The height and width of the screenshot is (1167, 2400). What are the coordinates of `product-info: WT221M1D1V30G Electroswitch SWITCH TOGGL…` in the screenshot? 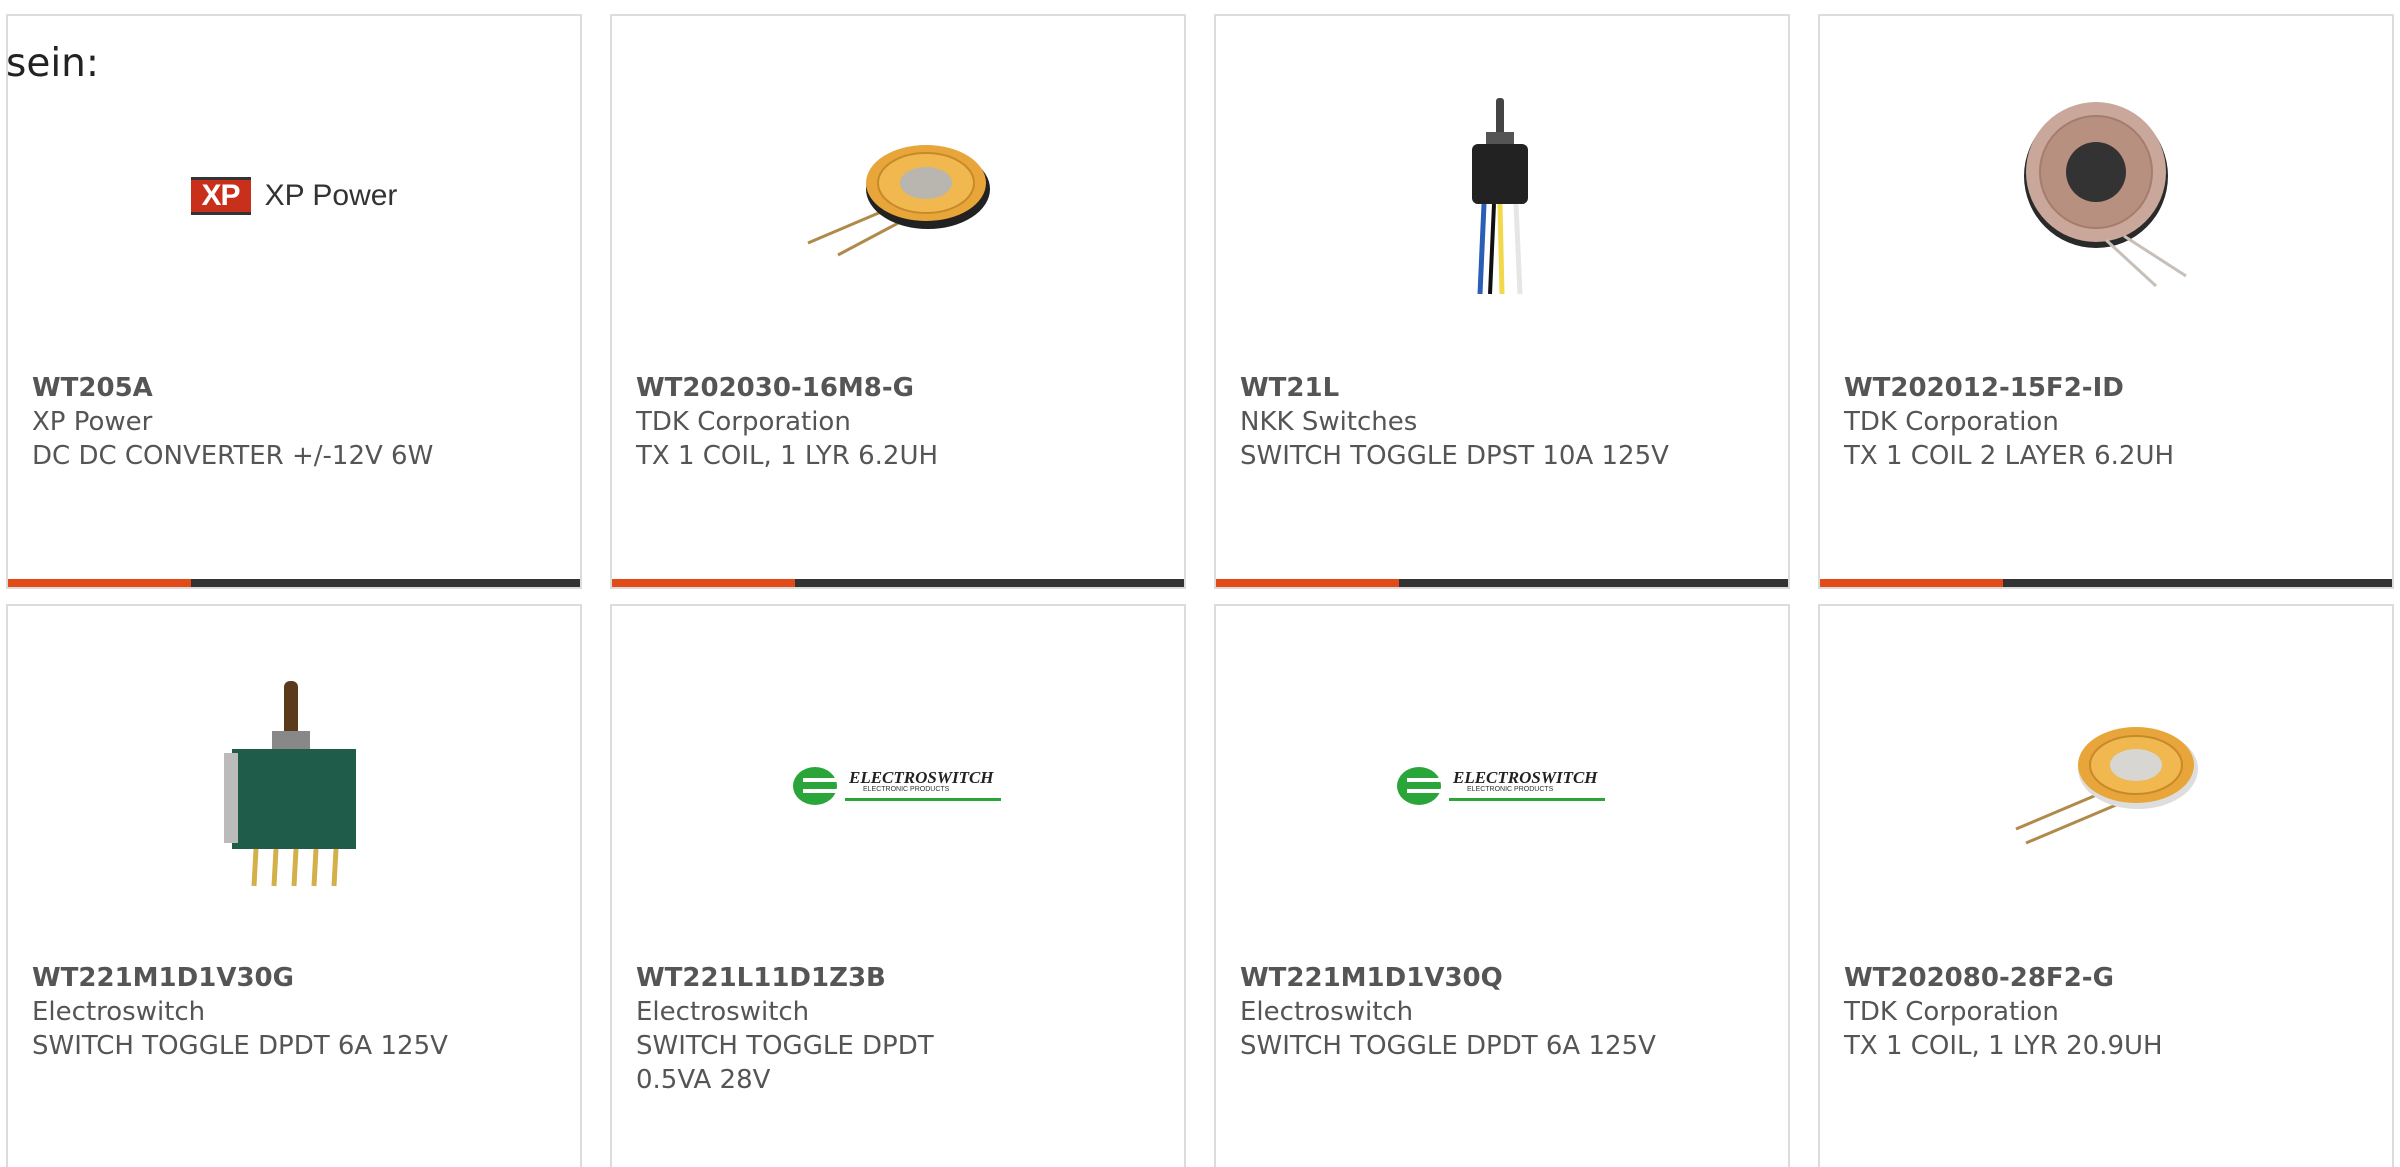 It's located at (294, 1012).